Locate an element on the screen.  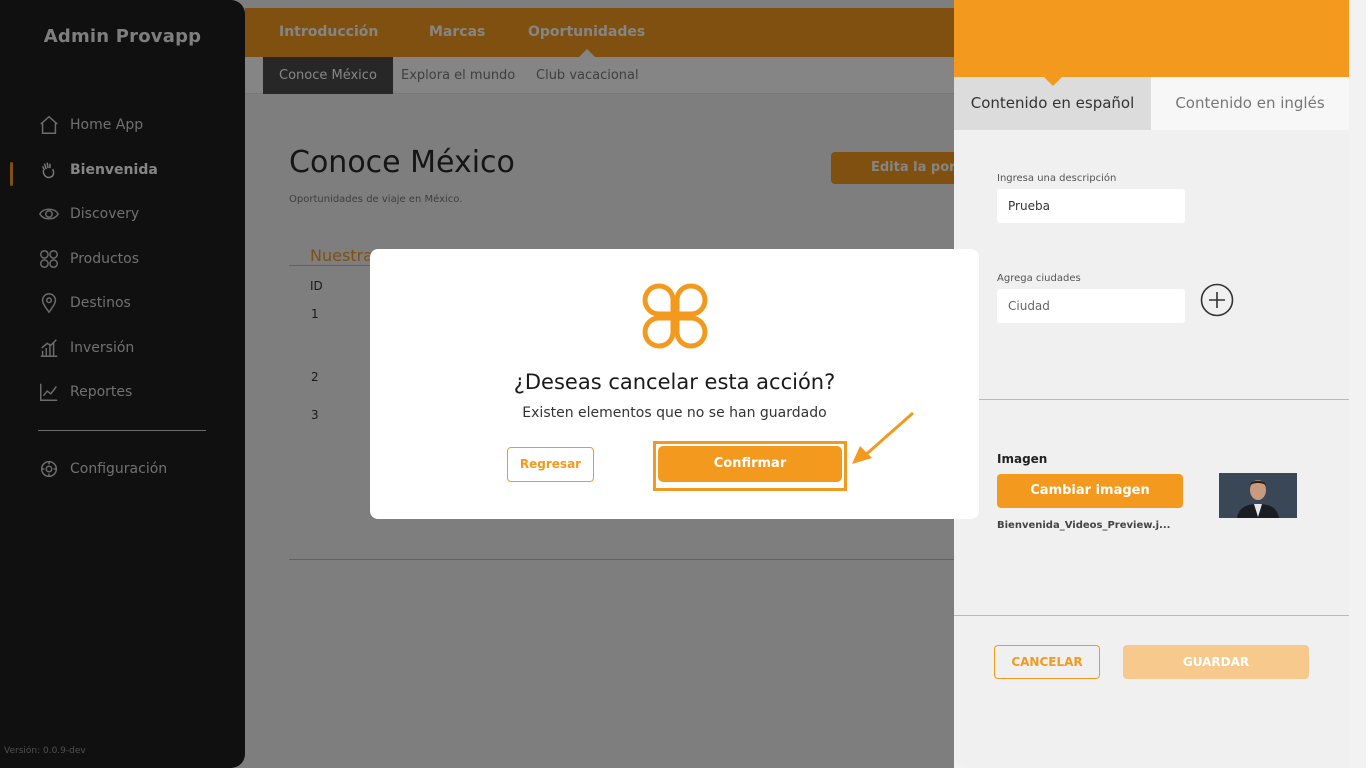
image-thumbnail is located at coordinates (1258, 495).